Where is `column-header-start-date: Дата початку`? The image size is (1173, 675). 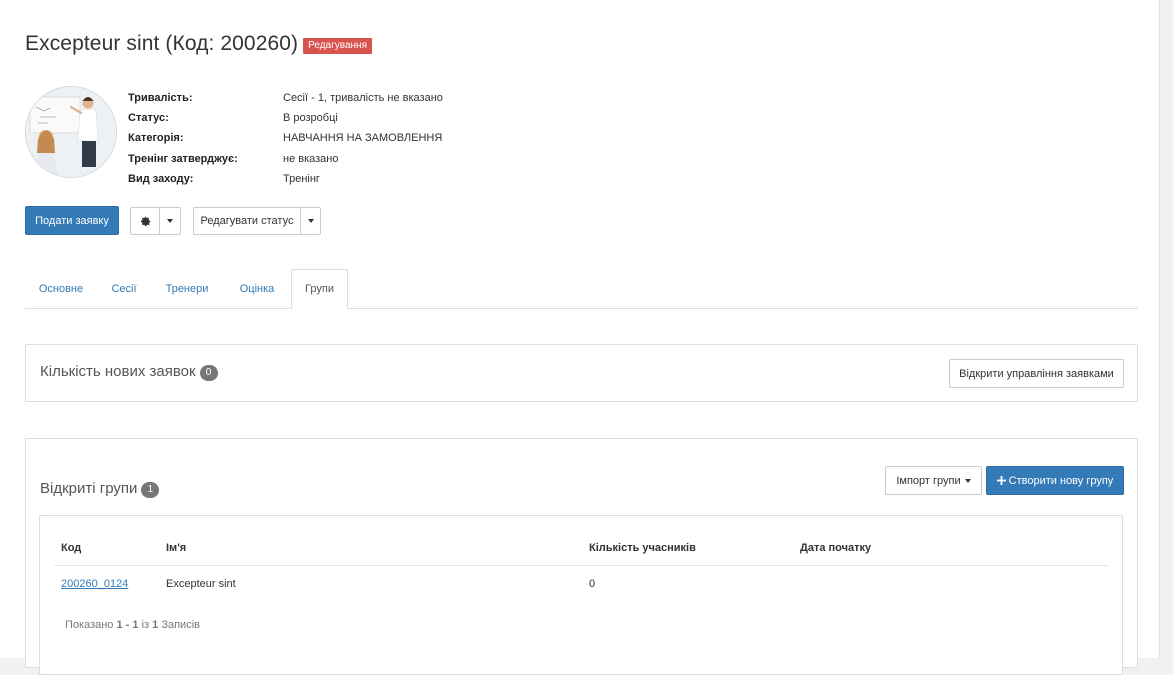
column-header-start-date: Дата початку is located at coordinates (835, 548).